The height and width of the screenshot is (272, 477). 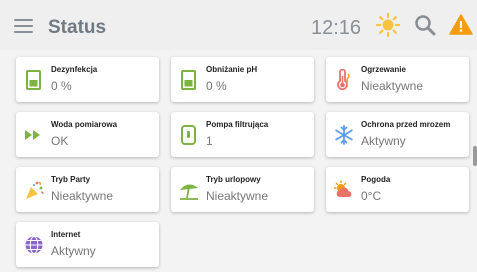 What do you see at coordinates (475, 156) in the screenshot?
I see `drawer-handle` at bounding box center [475, 156].